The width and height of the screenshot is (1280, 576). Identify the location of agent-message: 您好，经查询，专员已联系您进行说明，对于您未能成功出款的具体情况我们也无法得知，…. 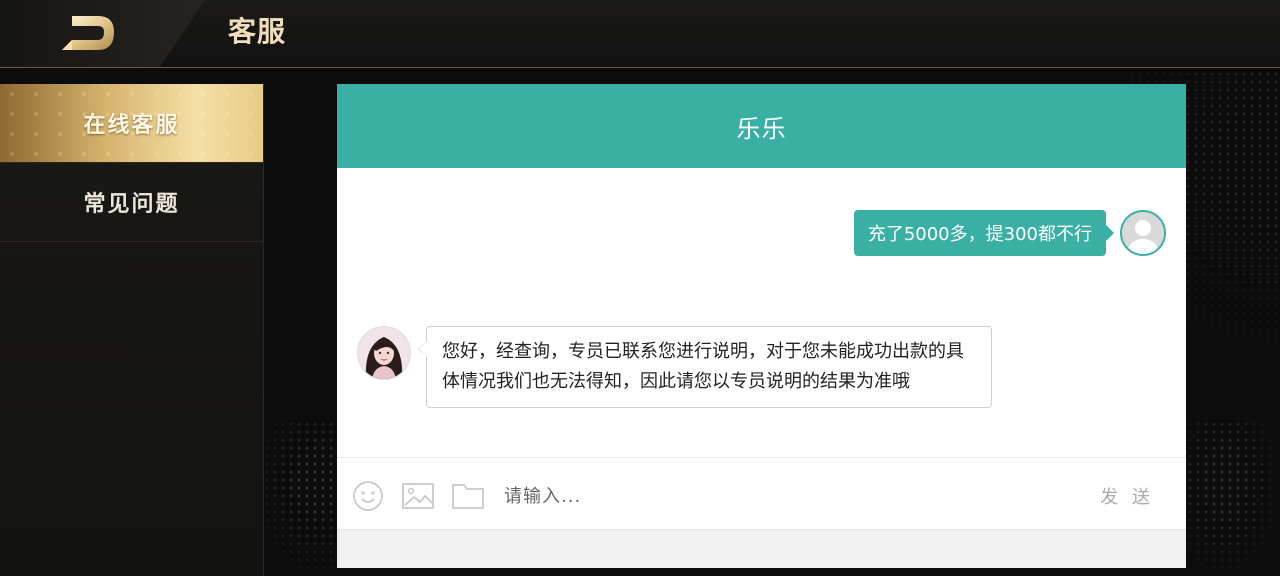
(674, 367).